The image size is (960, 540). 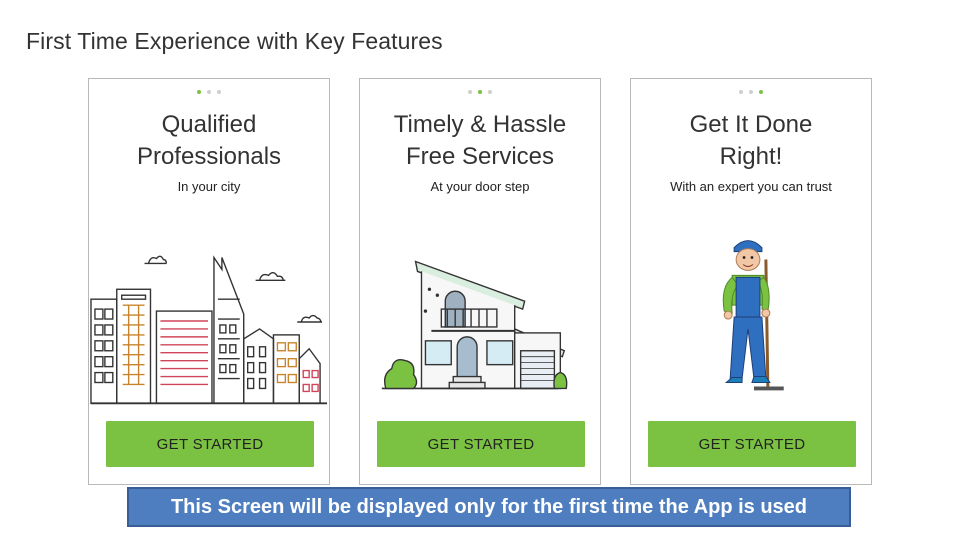 What do you see at coordinates (234, 41) in the screenshot?
I see `page-title: First Time Experience with Key Features` at bounding box center [234, 41].